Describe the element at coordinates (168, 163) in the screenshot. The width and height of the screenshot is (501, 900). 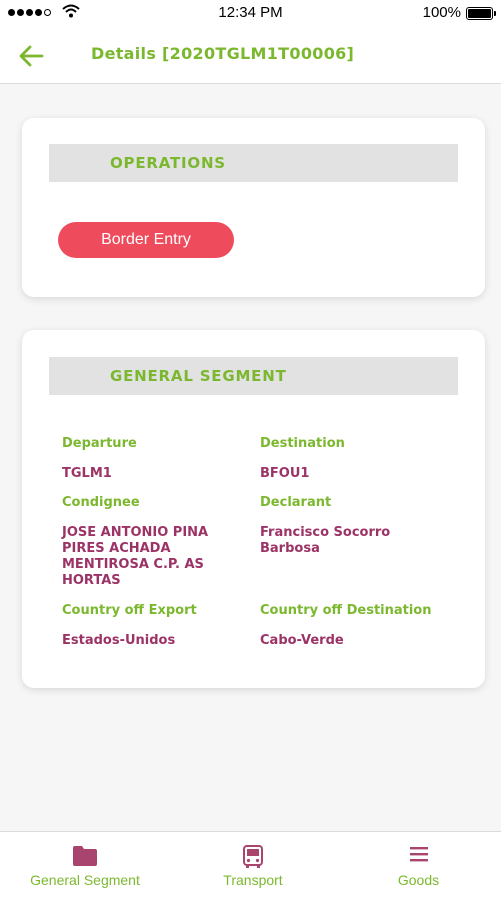
I see `operations-title: OPERATIONS` at that location.